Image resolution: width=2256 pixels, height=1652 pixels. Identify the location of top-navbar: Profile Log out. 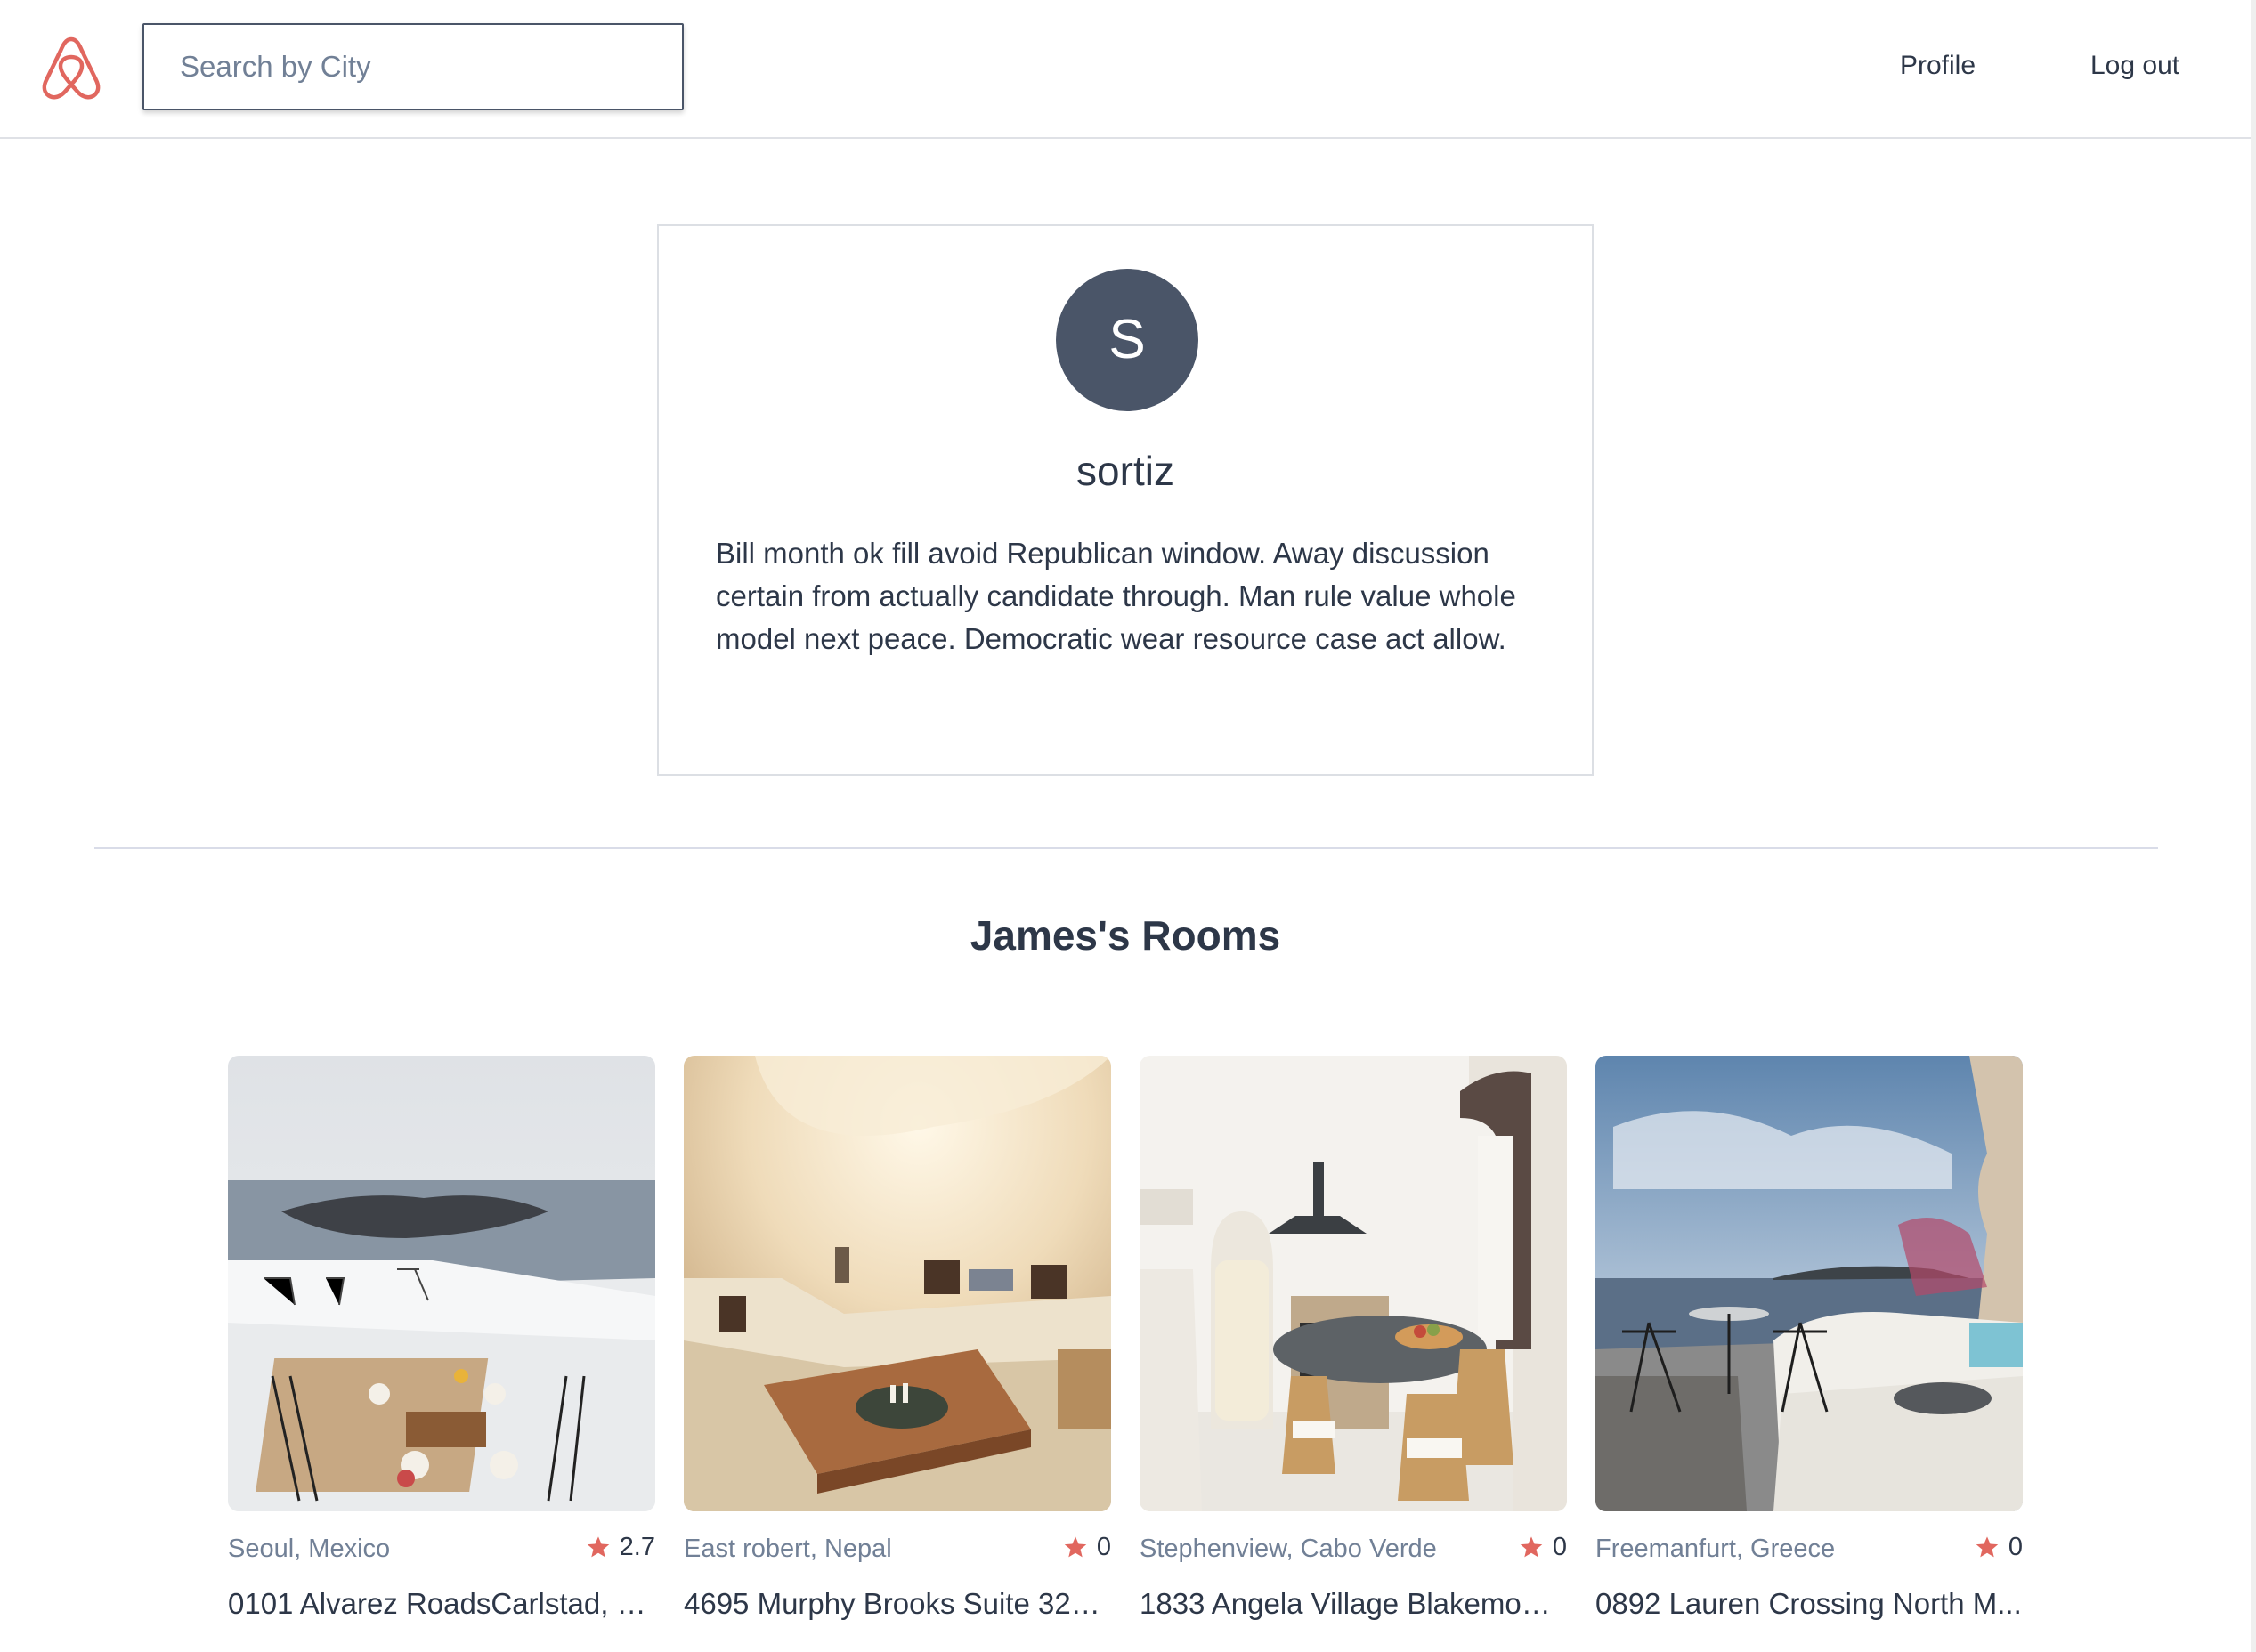
(1125, 69).